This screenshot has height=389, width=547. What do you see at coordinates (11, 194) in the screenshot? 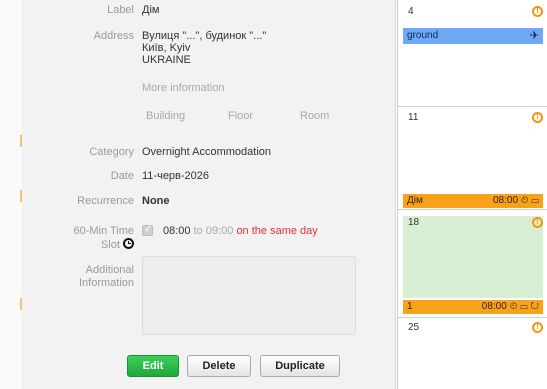
I see `left-strip` at bounding box center [11, 194].